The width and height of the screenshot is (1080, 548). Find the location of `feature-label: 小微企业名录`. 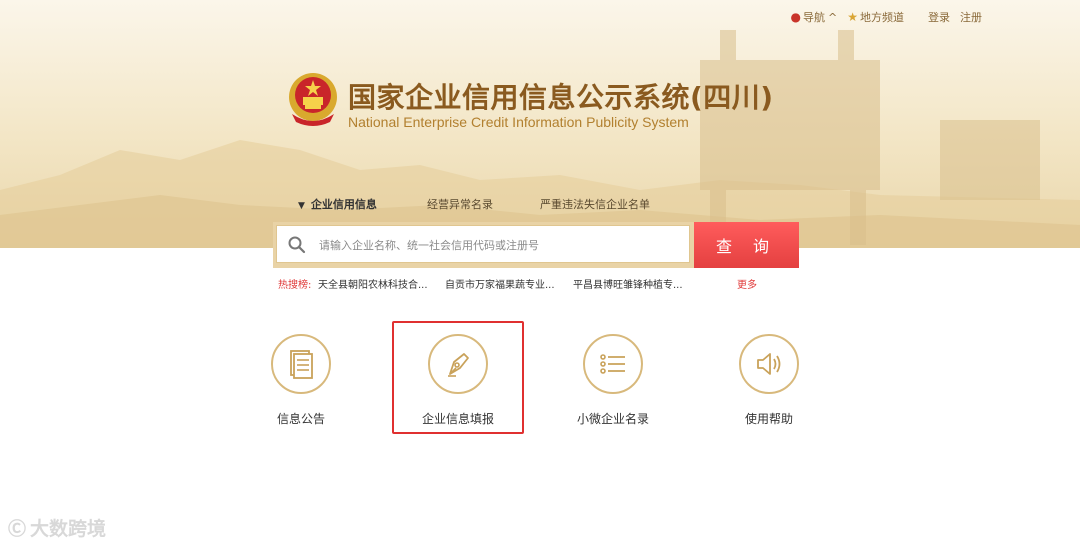

feature-label: 小微企业名录 is located at coordinates (612, 419).